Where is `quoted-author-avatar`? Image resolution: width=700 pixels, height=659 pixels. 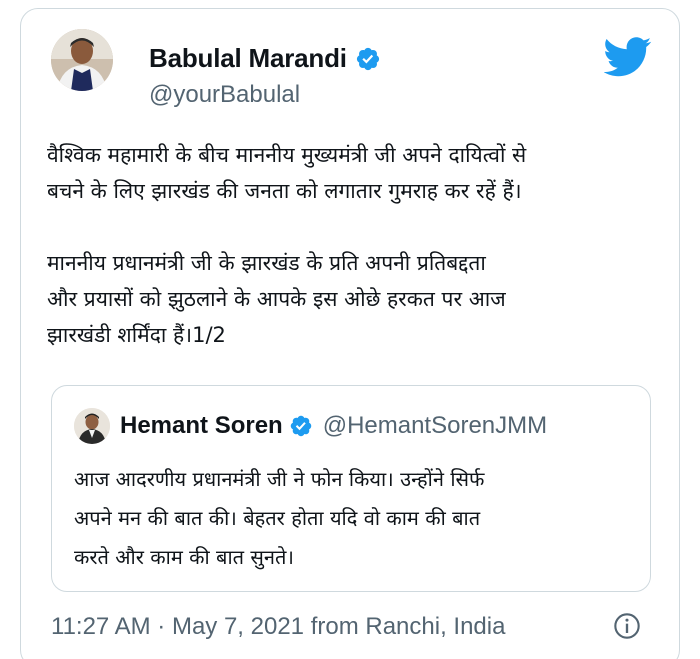
quoted-author-avatar is located at coordinates (92, 426).